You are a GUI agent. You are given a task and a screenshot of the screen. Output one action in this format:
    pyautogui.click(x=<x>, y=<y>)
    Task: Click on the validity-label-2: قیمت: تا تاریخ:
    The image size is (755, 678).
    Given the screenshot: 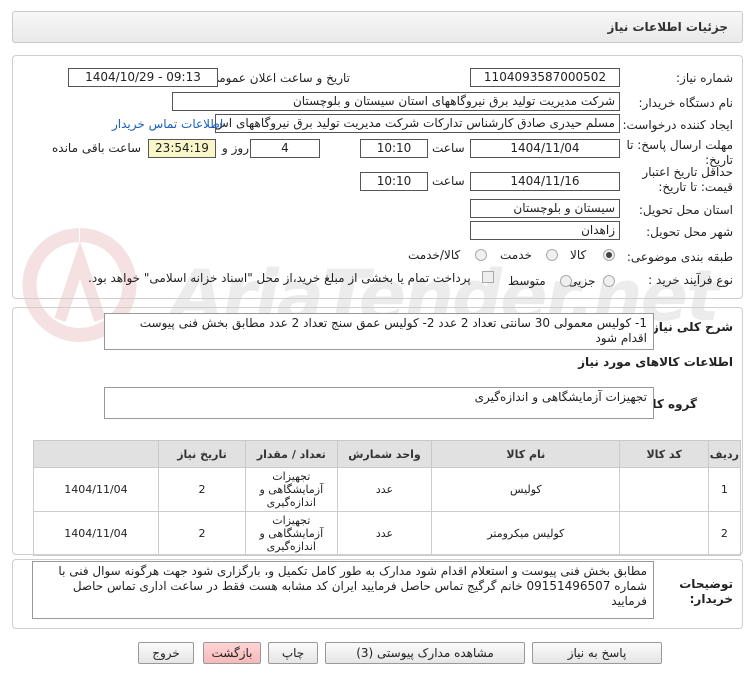 What is the action you would take?
    pyautogui.click(x=695, y=187)
    